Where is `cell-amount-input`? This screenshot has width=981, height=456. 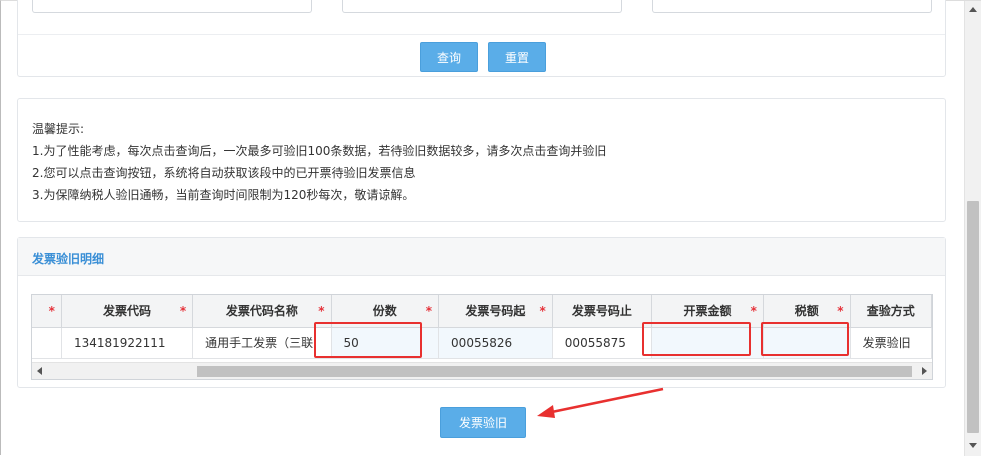 cell-amount-input is located at coordinates (707, 343).